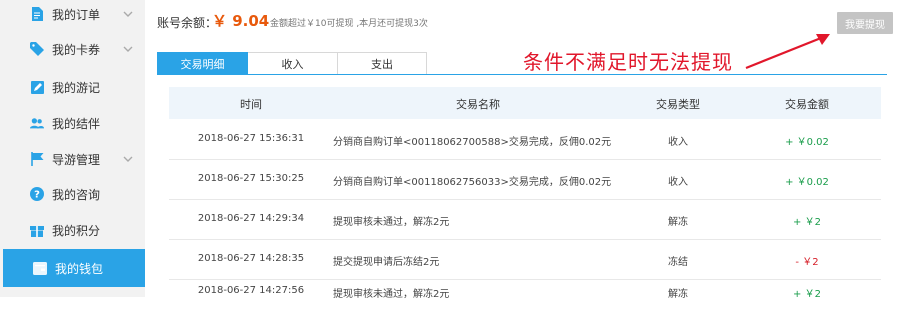  Describe the element at coordinates (76, 14) in the screenshot. I see `sidebar-item-label: 我的订单` at that location.